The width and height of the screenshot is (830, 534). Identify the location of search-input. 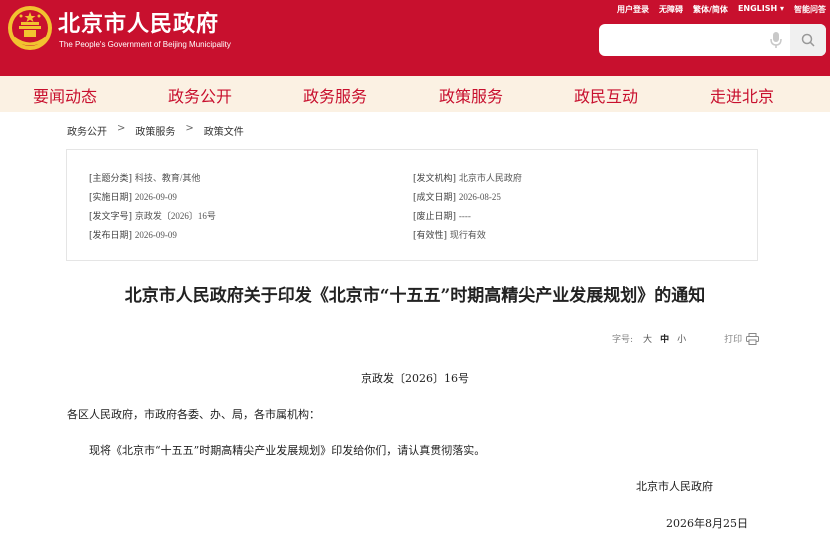
(680, 40).